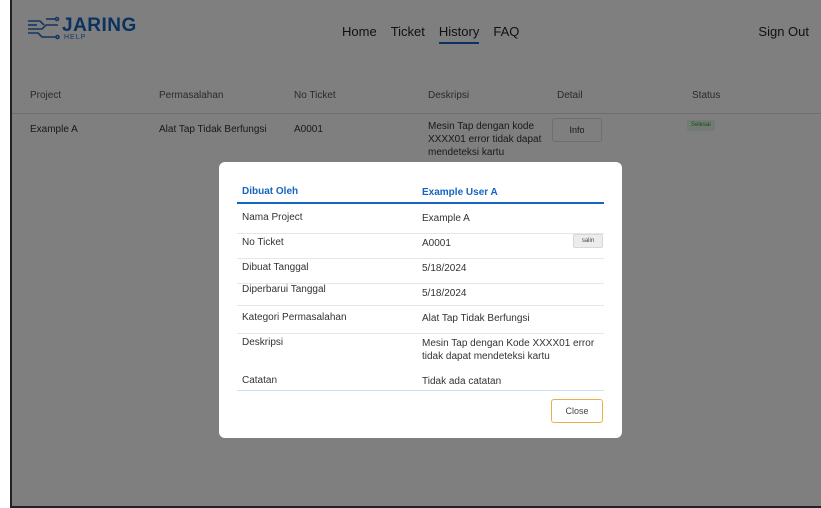 The image size is (821, 508). Describe the element at coordinates (275, 267) in the screenshot. I see `detail-label: Dibuat Tanggal` at that location.